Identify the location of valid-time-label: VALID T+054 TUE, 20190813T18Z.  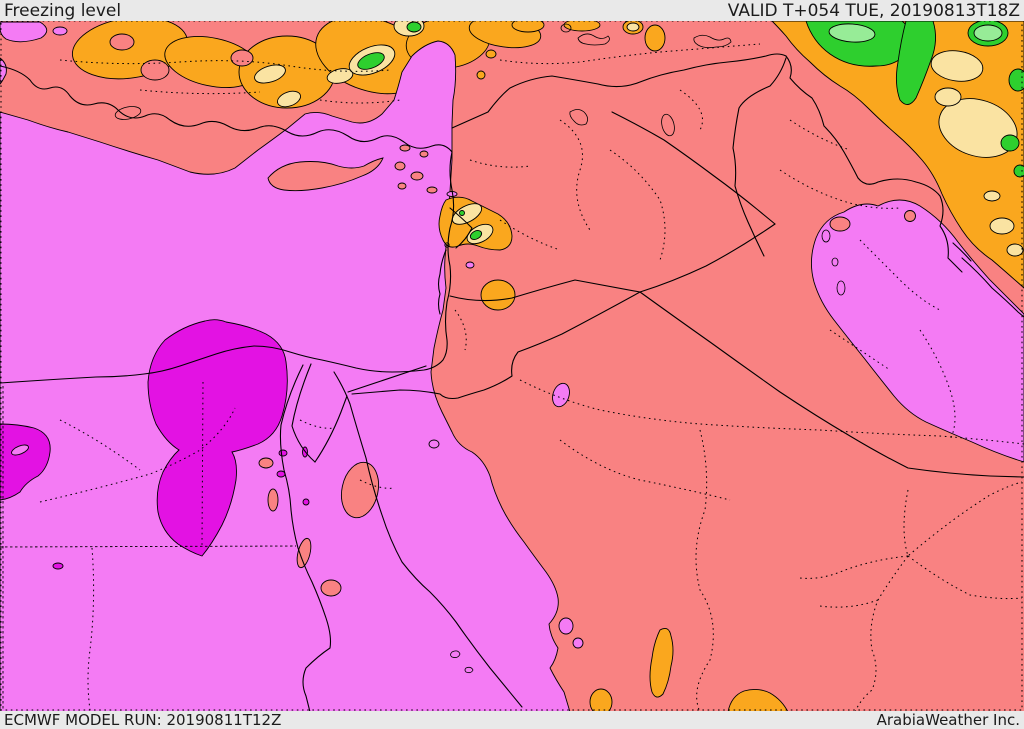
(873, 10).